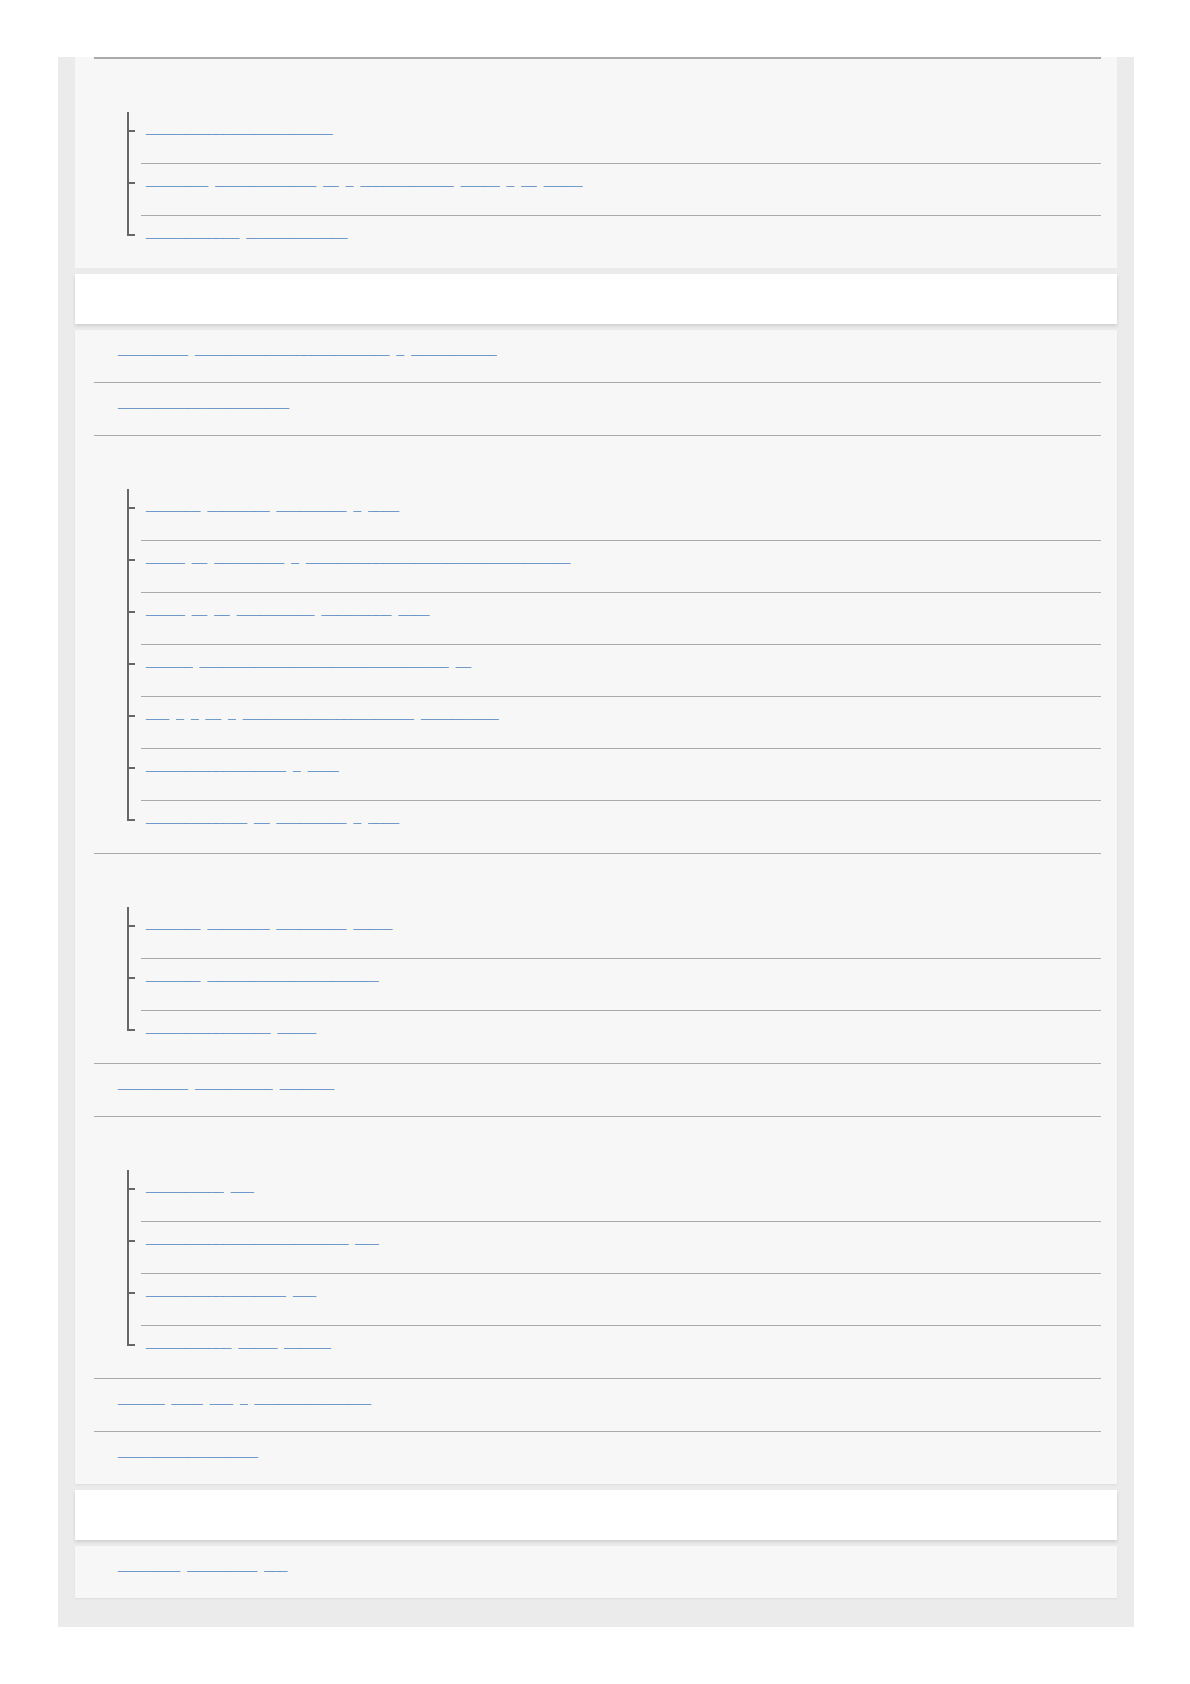 The image size is (1190, 1684). Describe the element at coordinates (203, 1565) in the screenshot. I see `link: ________ _________ ___` at that location.